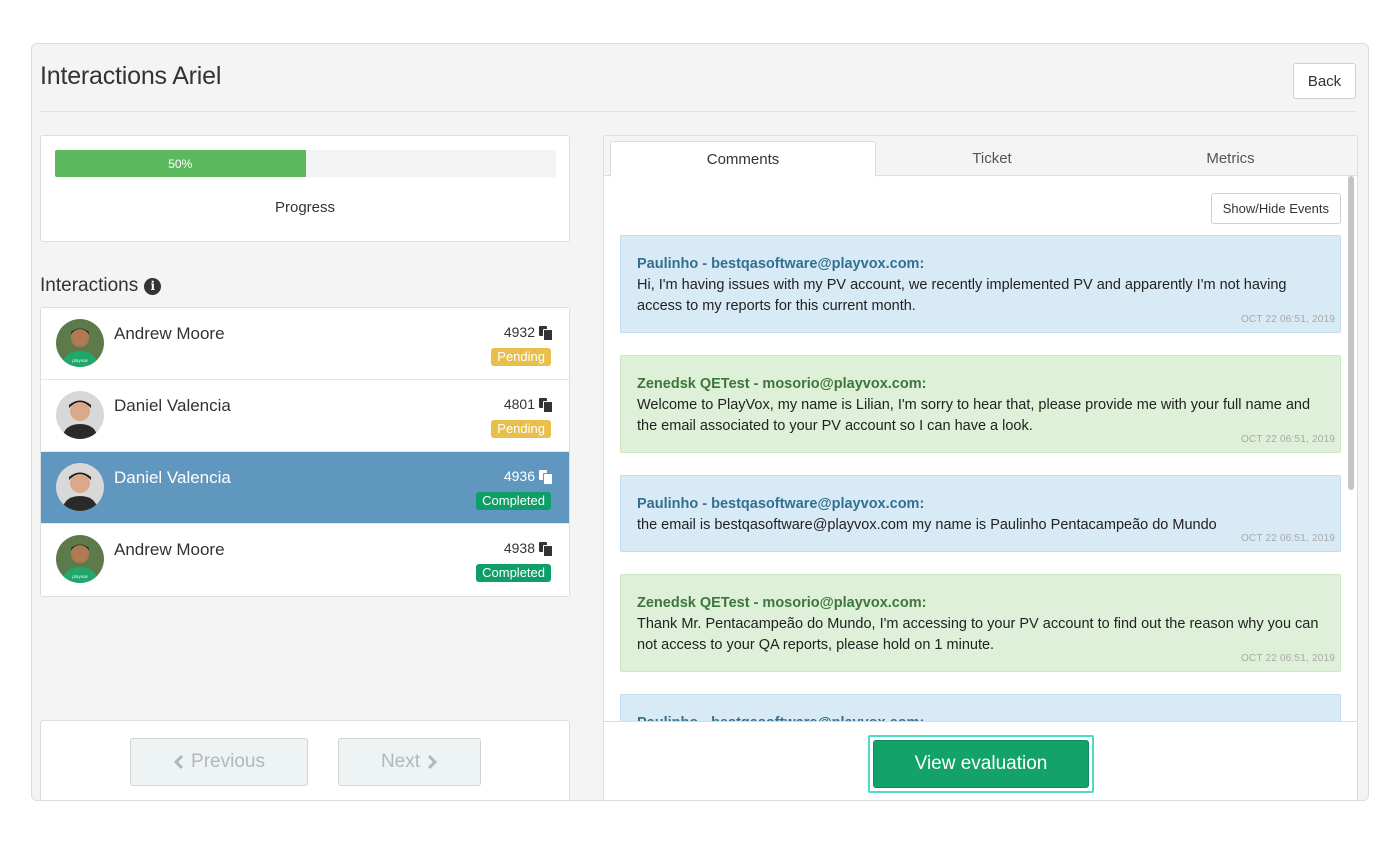 Image resolution: width=1400 pixels, height=844 pixels. I want to click on interaction-id: 4932, so click(528, 332).